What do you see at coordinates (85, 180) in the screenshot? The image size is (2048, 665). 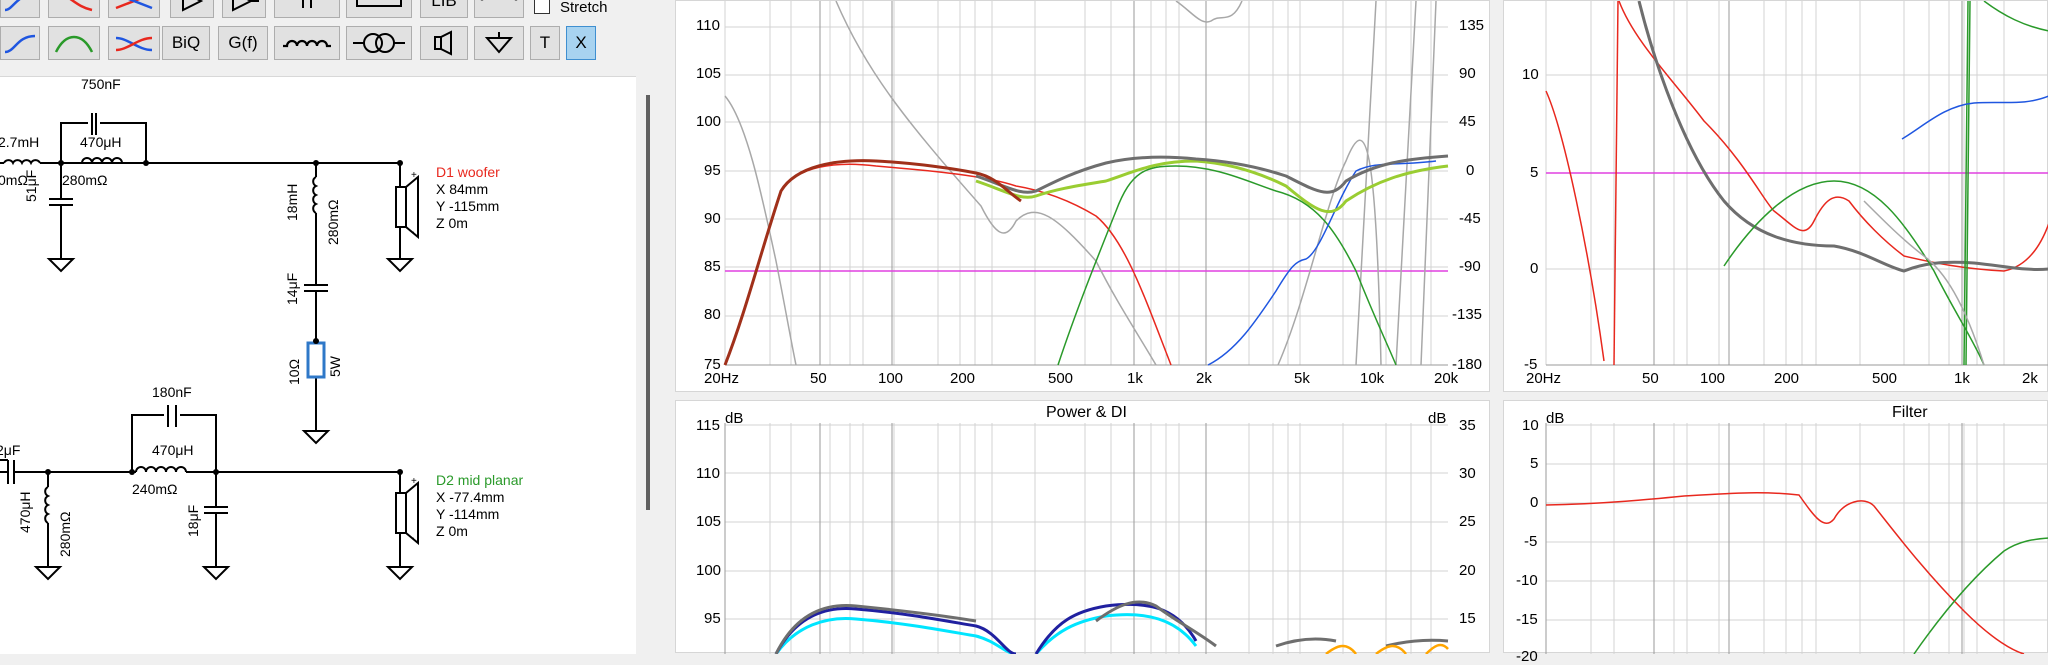 I see `inductor-470uh-resistance-label: 280mΩ` at bounding box center [85, 180].